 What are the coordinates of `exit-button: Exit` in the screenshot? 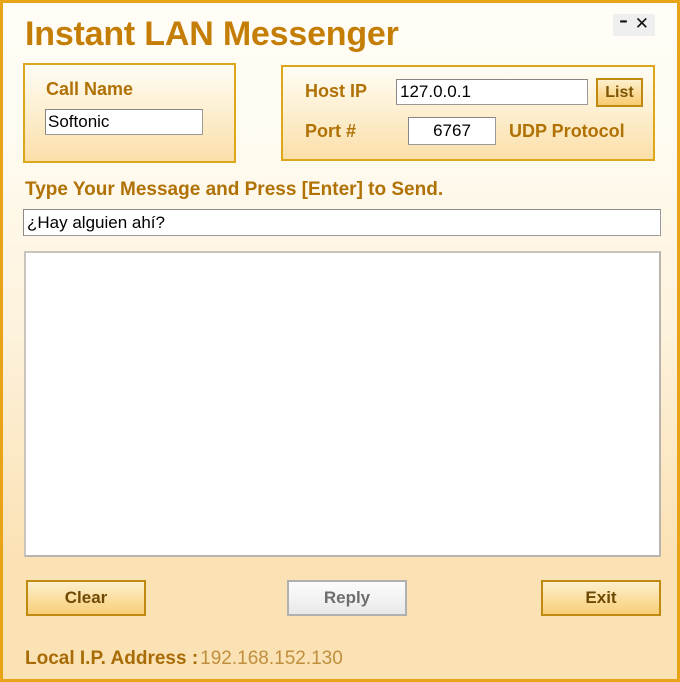 It's located at (601, 598).